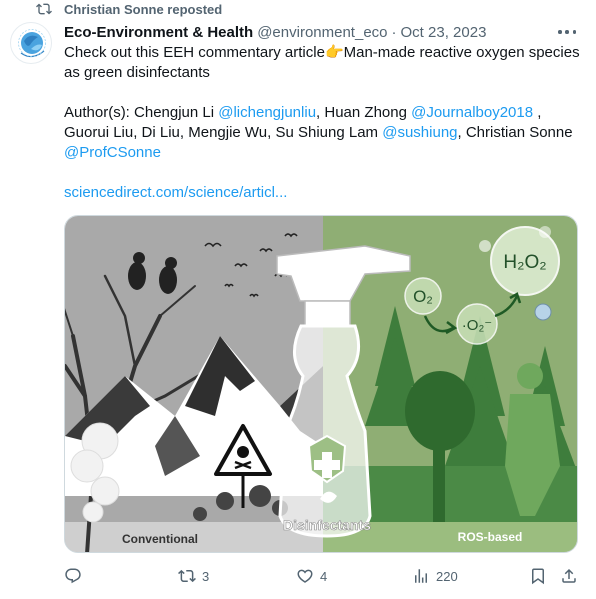 The width and height of the screenshot is (596, 599). I want to click on chem-superoxide: ·O₂⁻, so click(477, 325).